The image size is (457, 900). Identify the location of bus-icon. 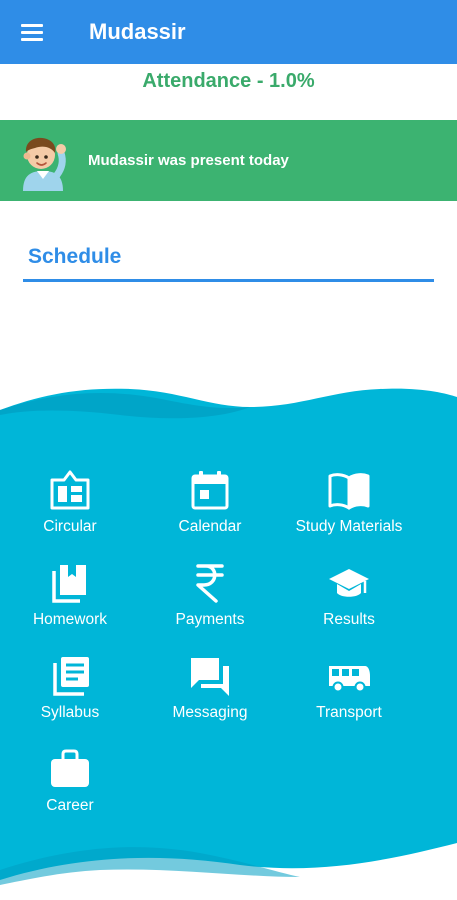
(349, 679).